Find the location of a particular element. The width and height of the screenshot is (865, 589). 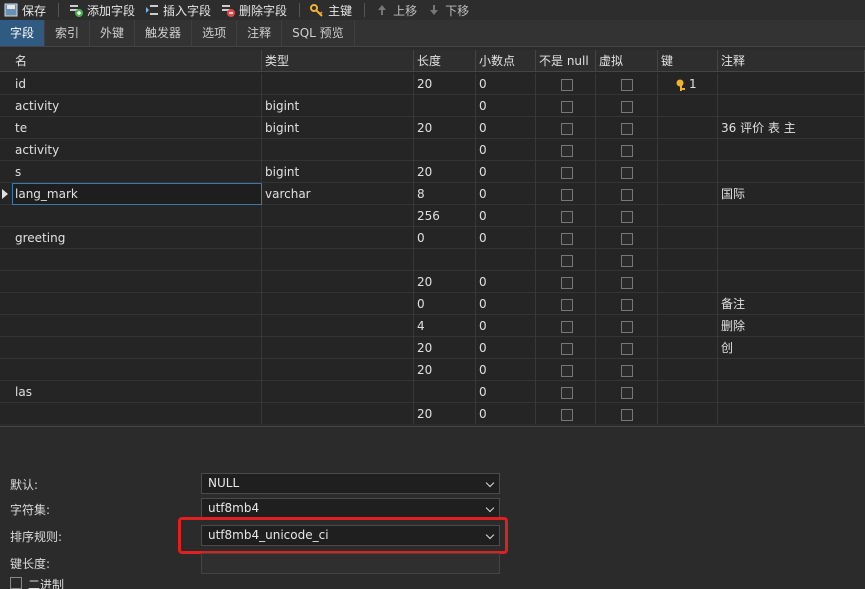

tab-indexes: 索引 is located at coordinates (68, 33).